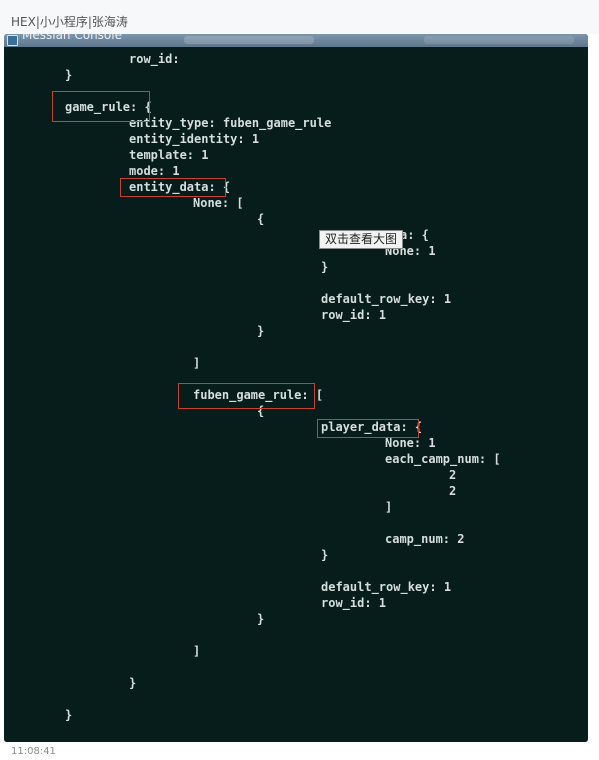 Image resolution: width=599 pixels, height=760 pixels. What do you see at coordinates (246, 396) in the screenshot?
I see `highlight-box-fuben-game-rule` at bounding box center [246, 396].